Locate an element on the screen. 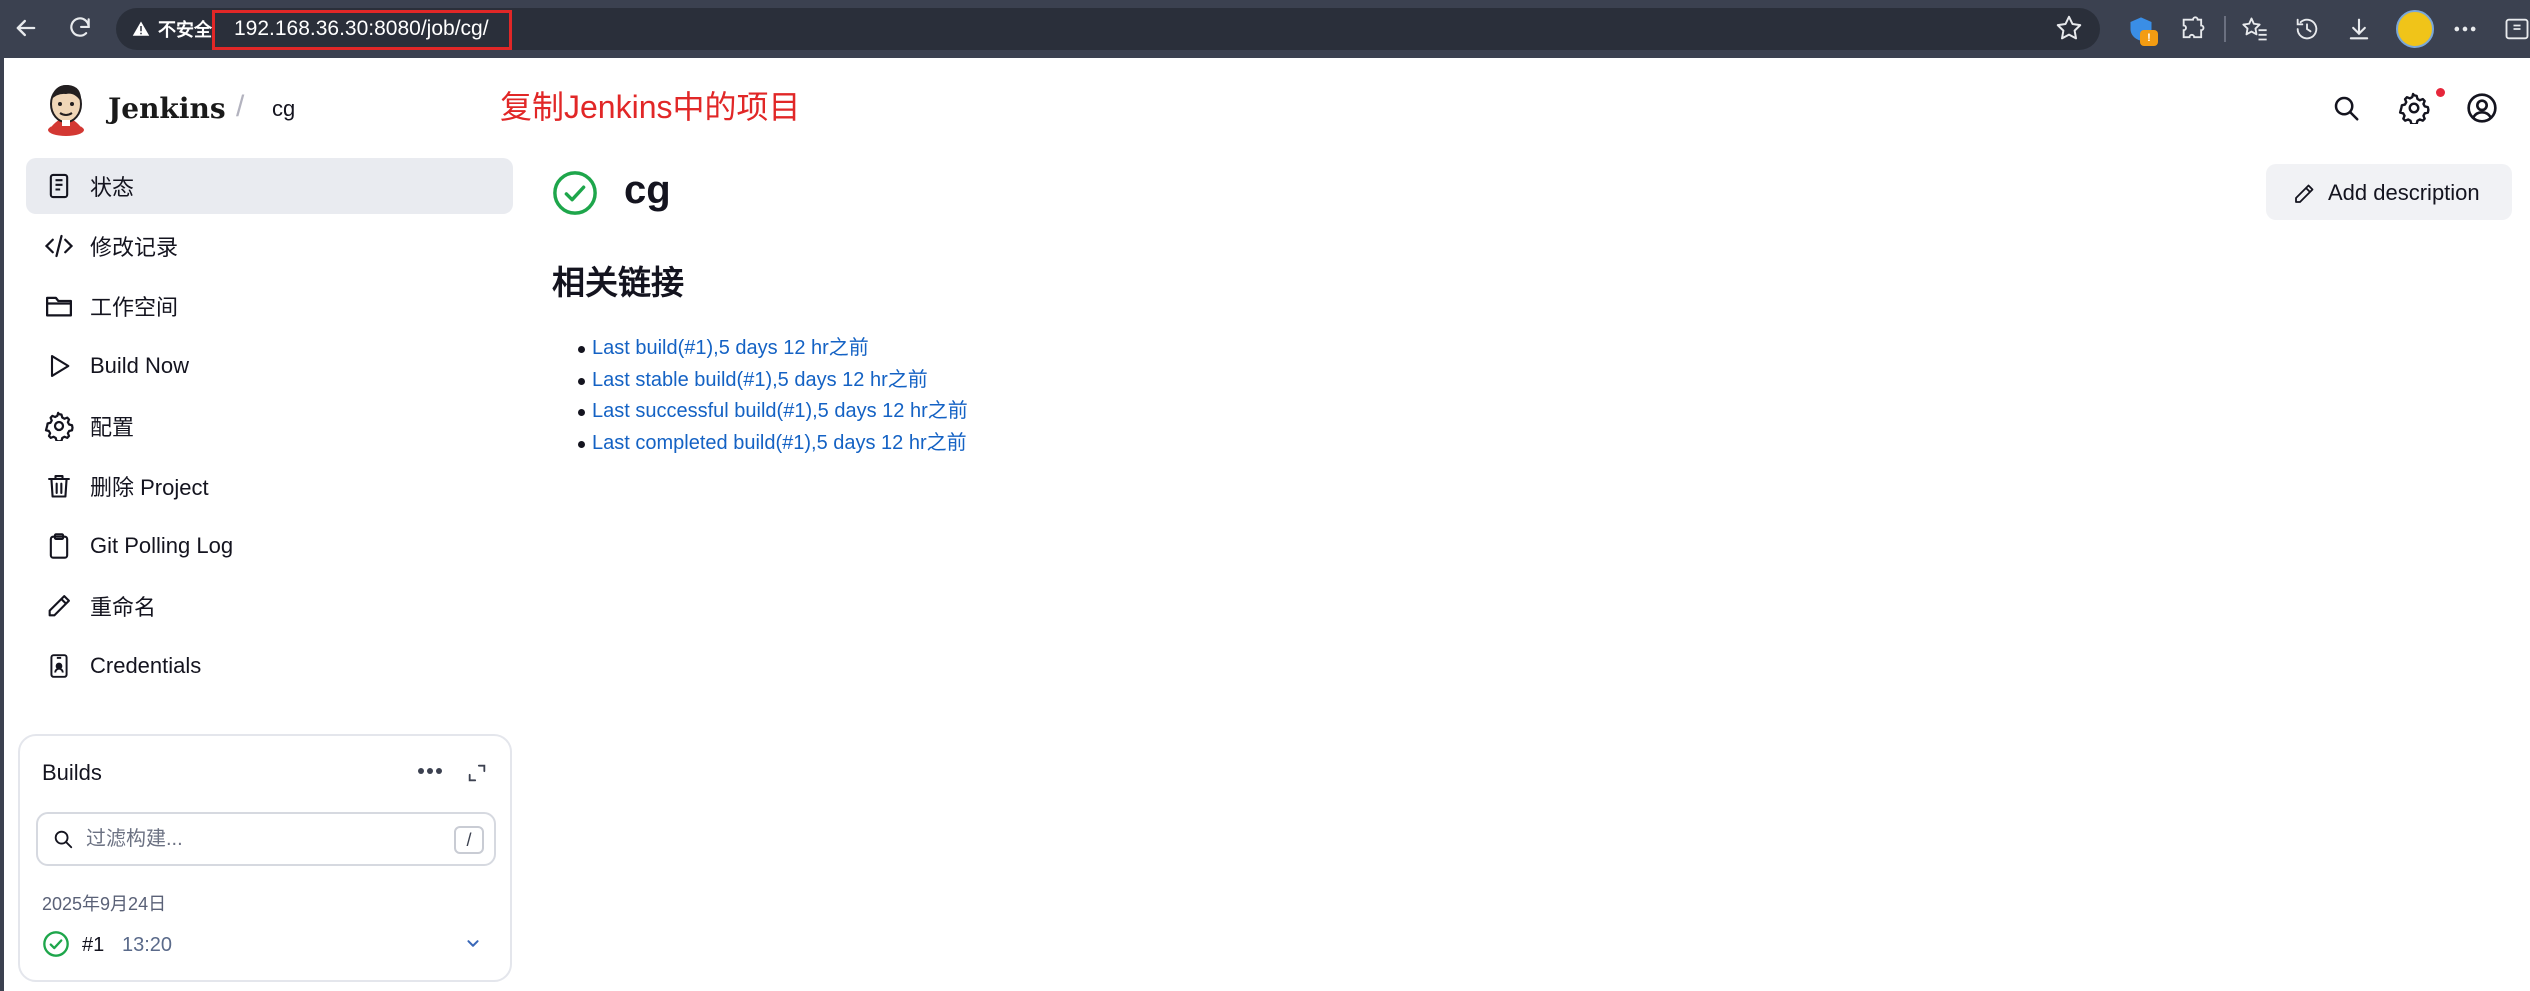 This screenshot has width=2530, height=991. add-description-button: Add description is located at coordinates (2389, 192).